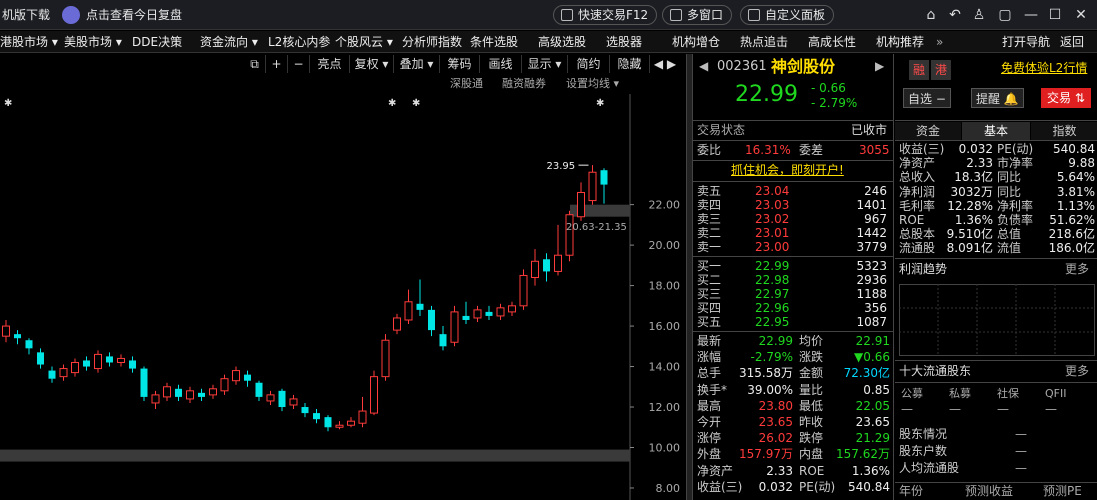 The image size is (1097, 500). Describe the element at coordinates (1072, 42) in the screenshot. I see `return-button: 返回` at that location.